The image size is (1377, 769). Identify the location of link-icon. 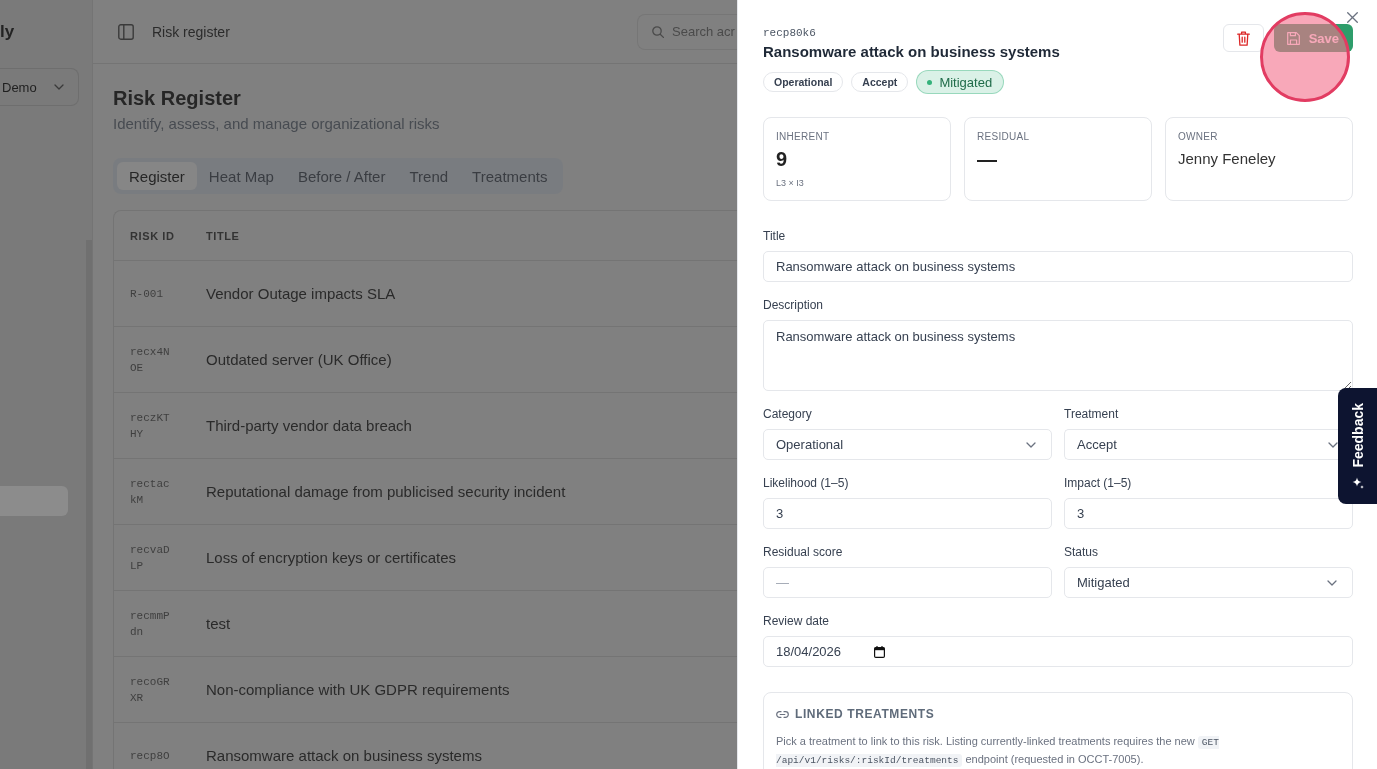
(782, 714).